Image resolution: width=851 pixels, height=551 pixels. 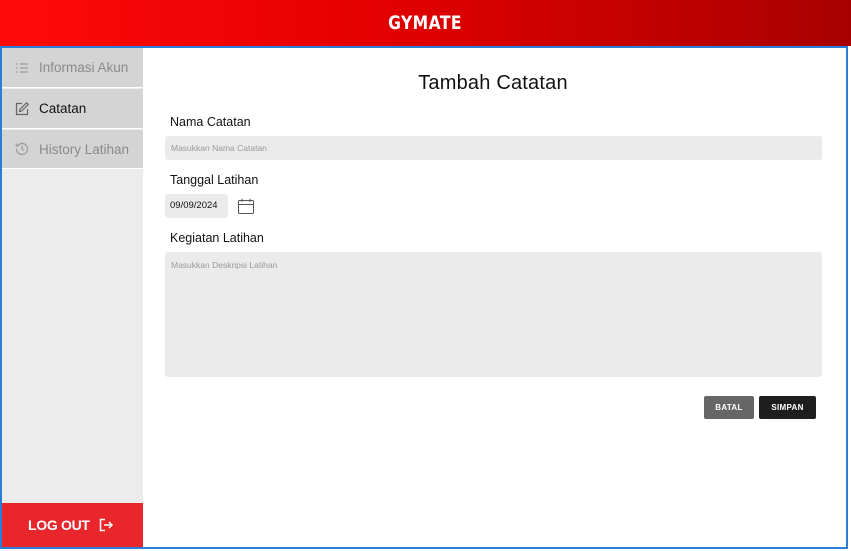 What do you see at coordinates (493, 83) in the screenshot?
I see `page-title: Tambah Catatan` at bounding box center [493, 83].